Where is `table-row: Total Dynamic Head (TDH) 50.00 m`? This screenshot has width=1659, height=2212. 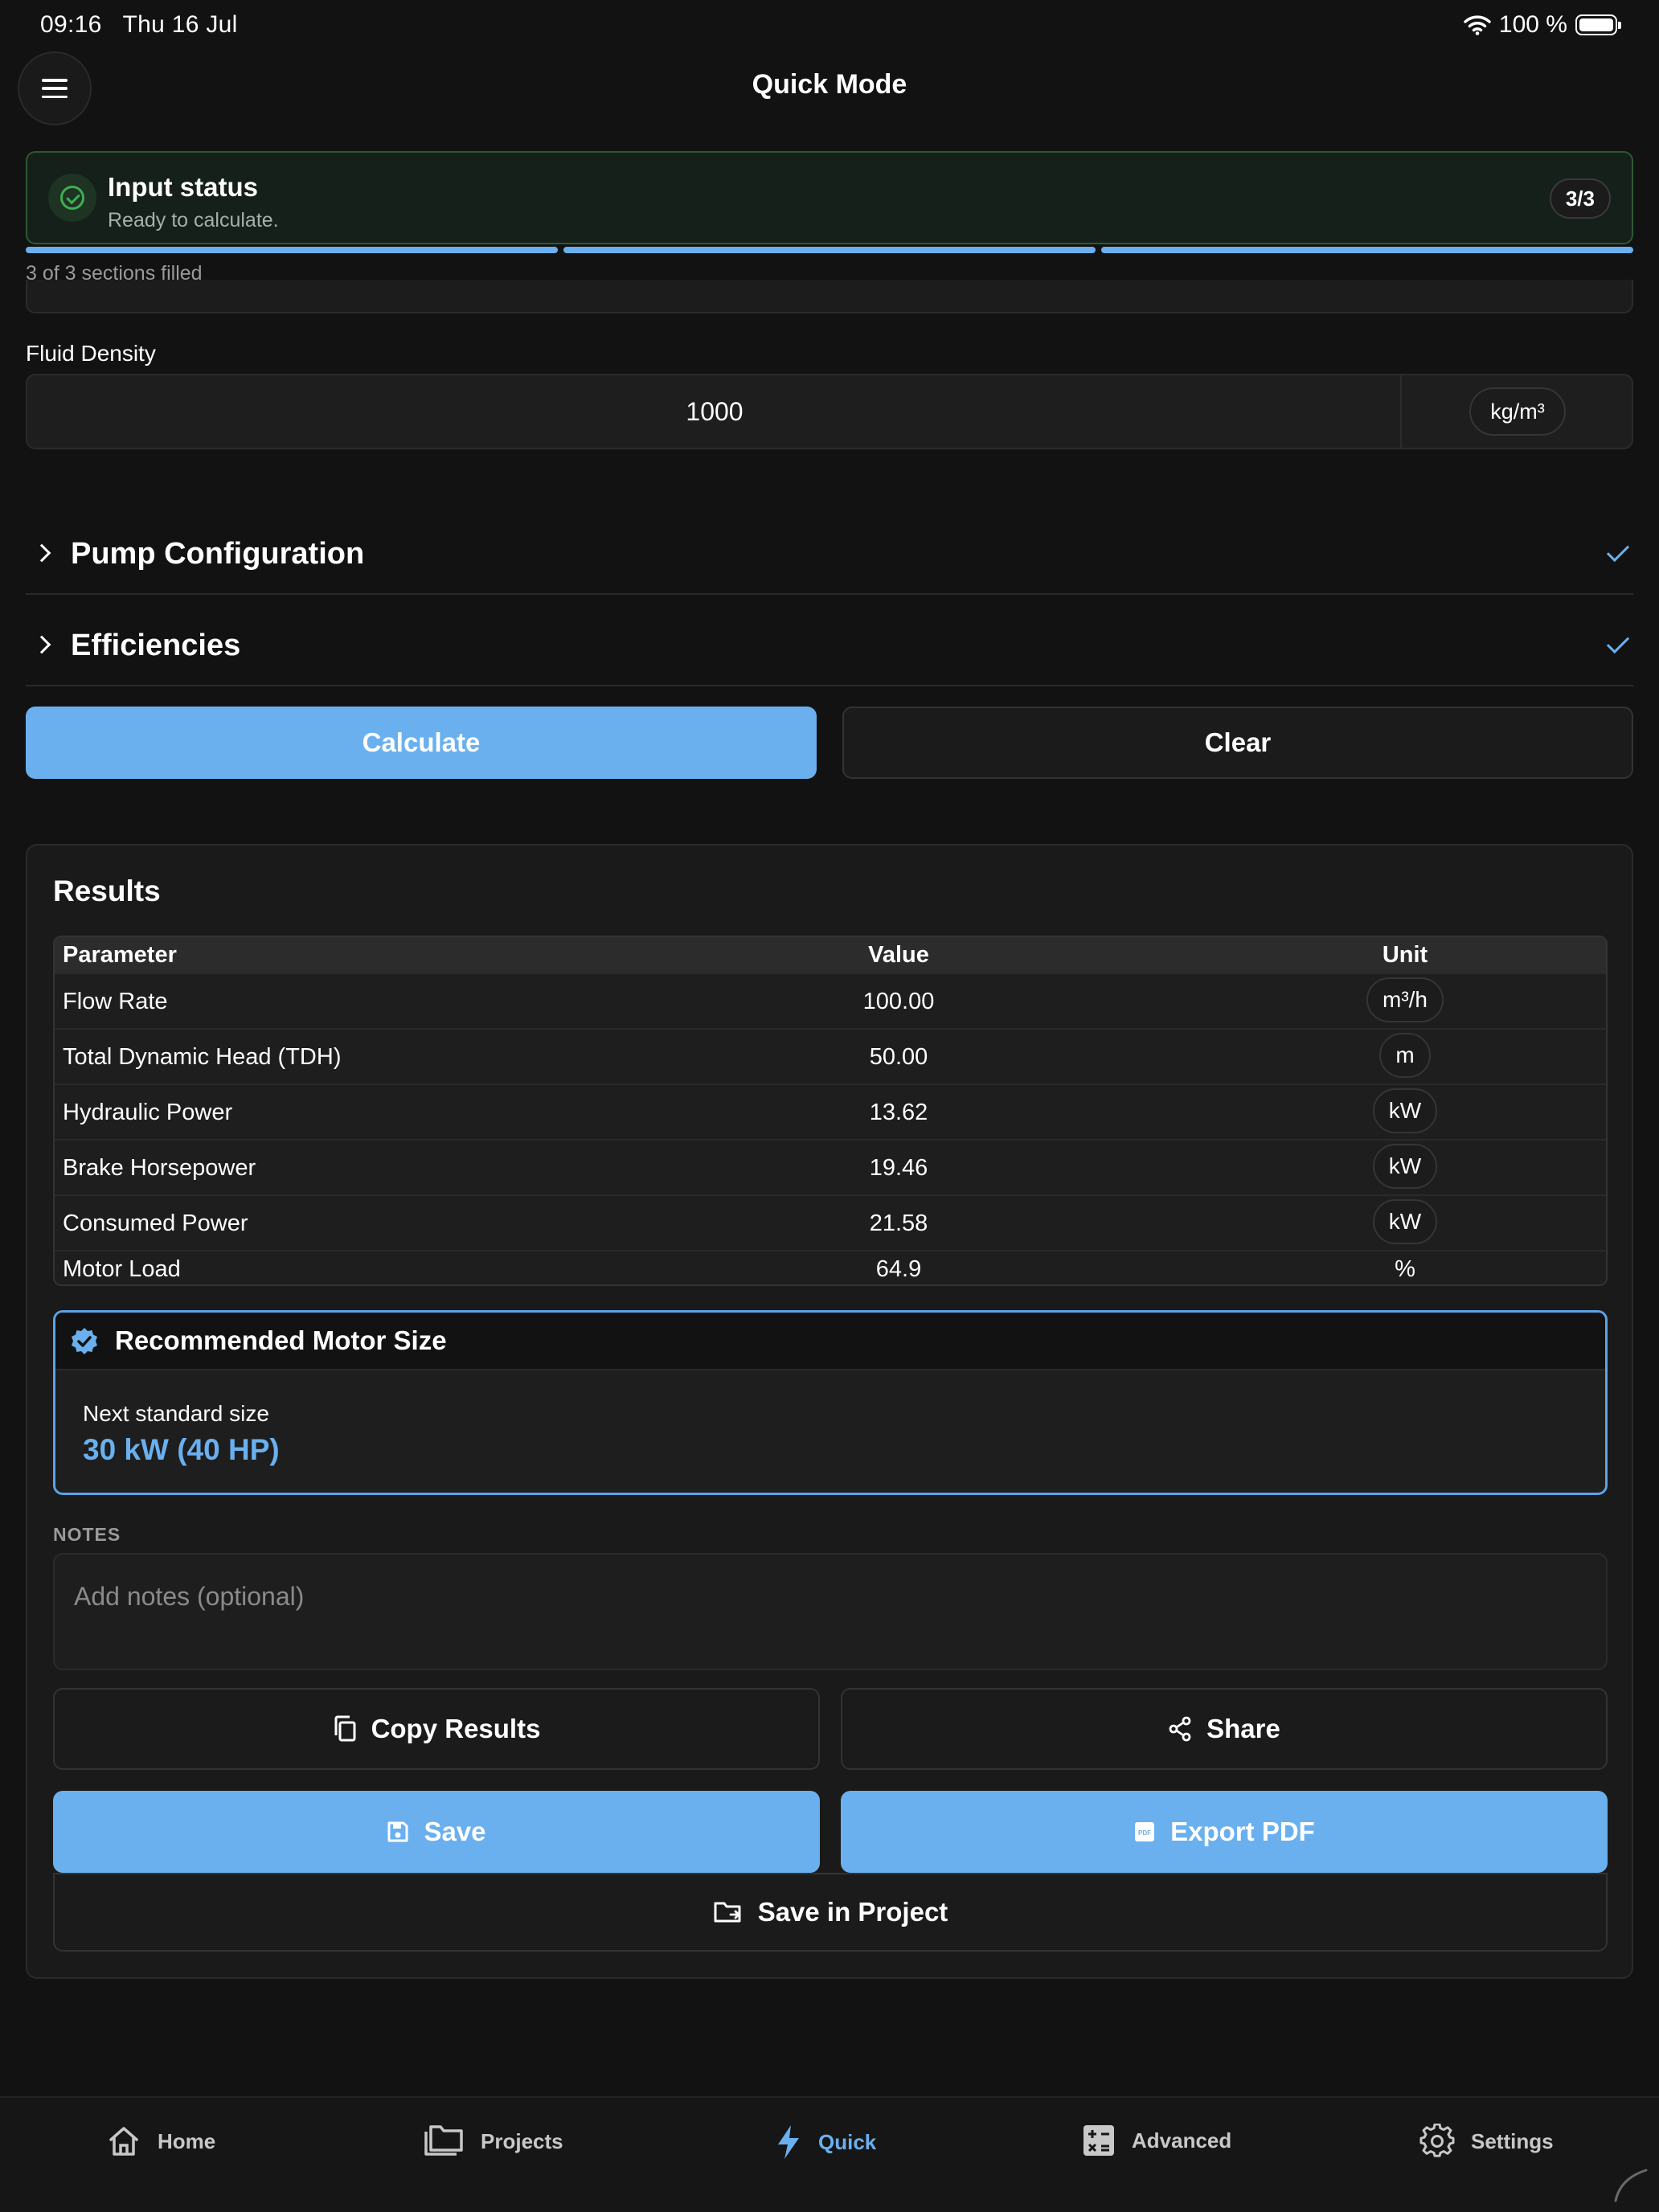
table-row: Total Dynamic Head (TDH) 50.00 m is located at coordinates (830, 1055).